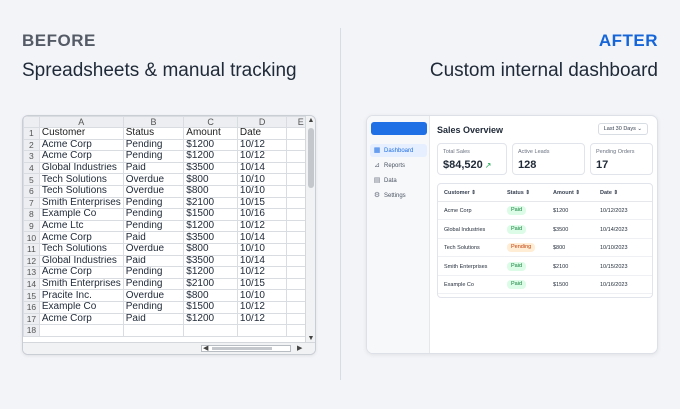  What do you see at coordinates (81, 226) in the screenshot?
I see `sheet-cell: Acme Ltc` at bounding box center [81, 226].